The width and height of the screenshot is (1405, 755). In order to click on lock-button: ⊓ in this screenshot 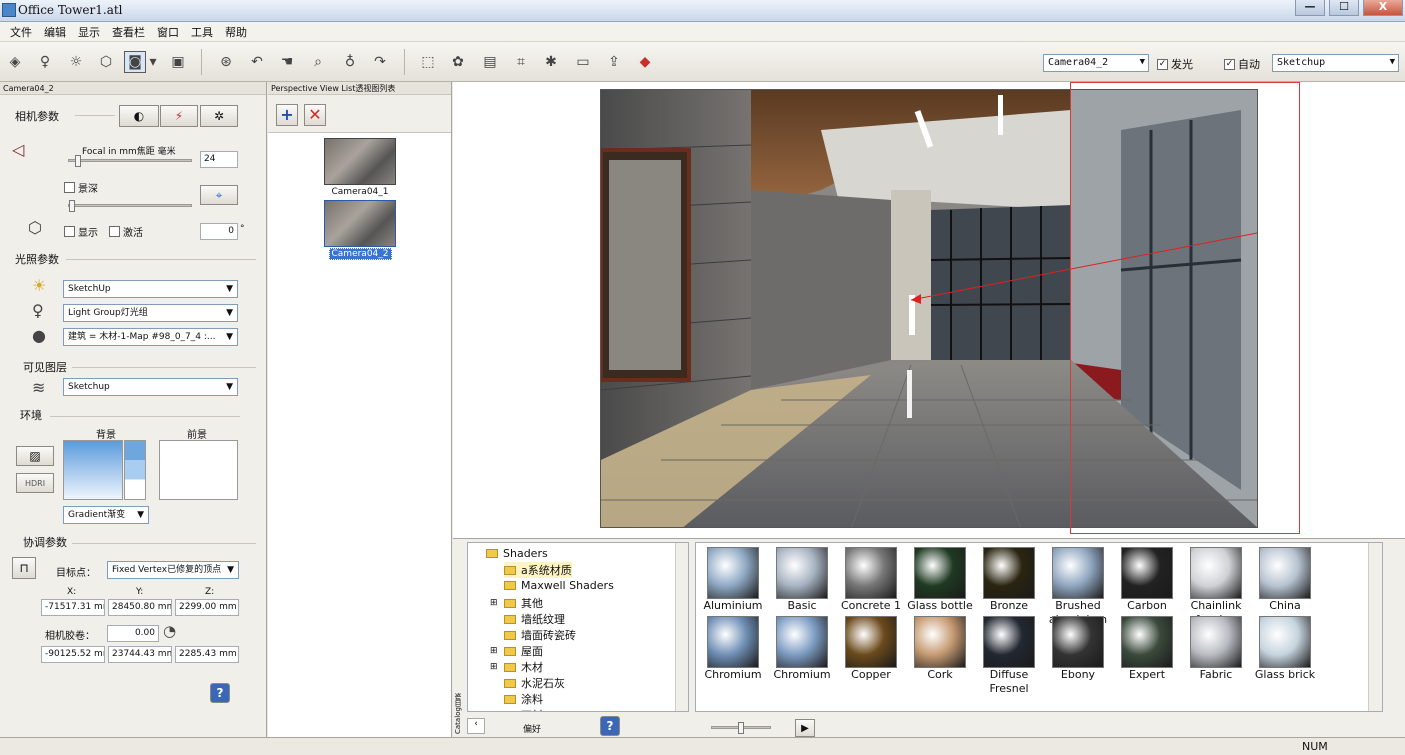, I will do `click(24, 568)`.